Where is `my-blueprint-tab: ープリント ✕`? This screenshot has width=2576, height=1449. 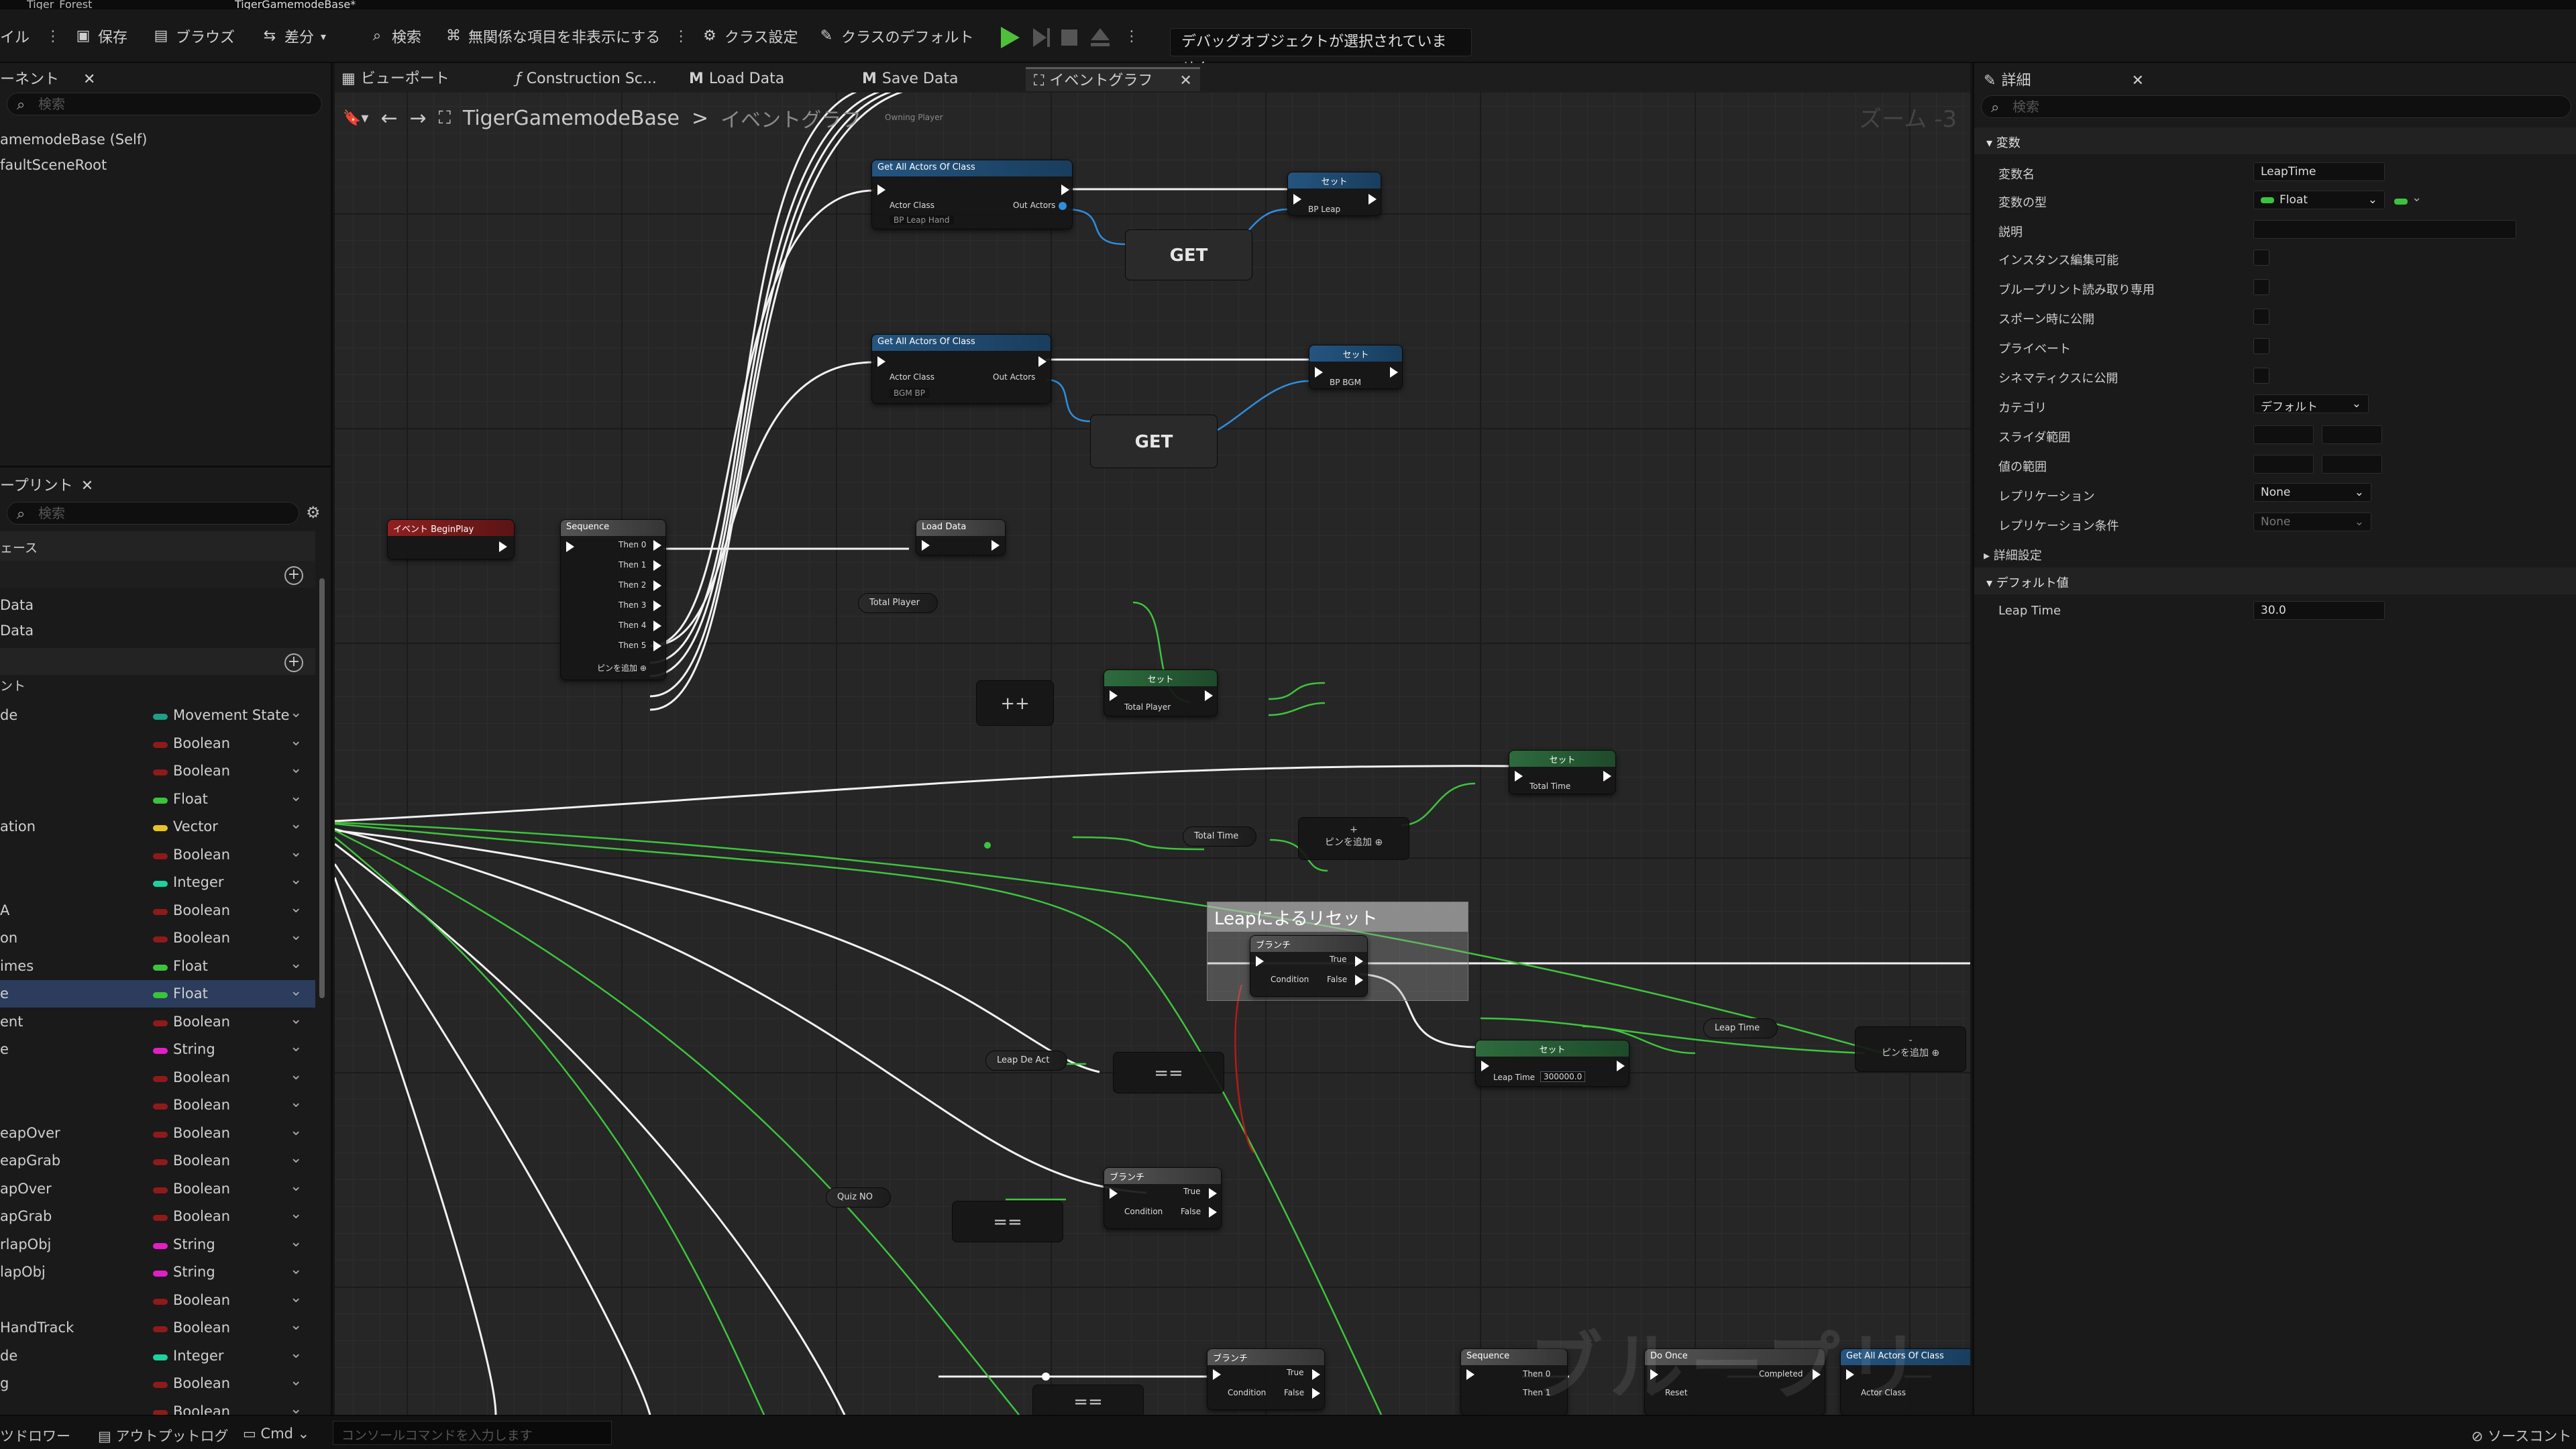
my-blueprint-tab: ープリント ✕ is located at coordinates (46, 484).